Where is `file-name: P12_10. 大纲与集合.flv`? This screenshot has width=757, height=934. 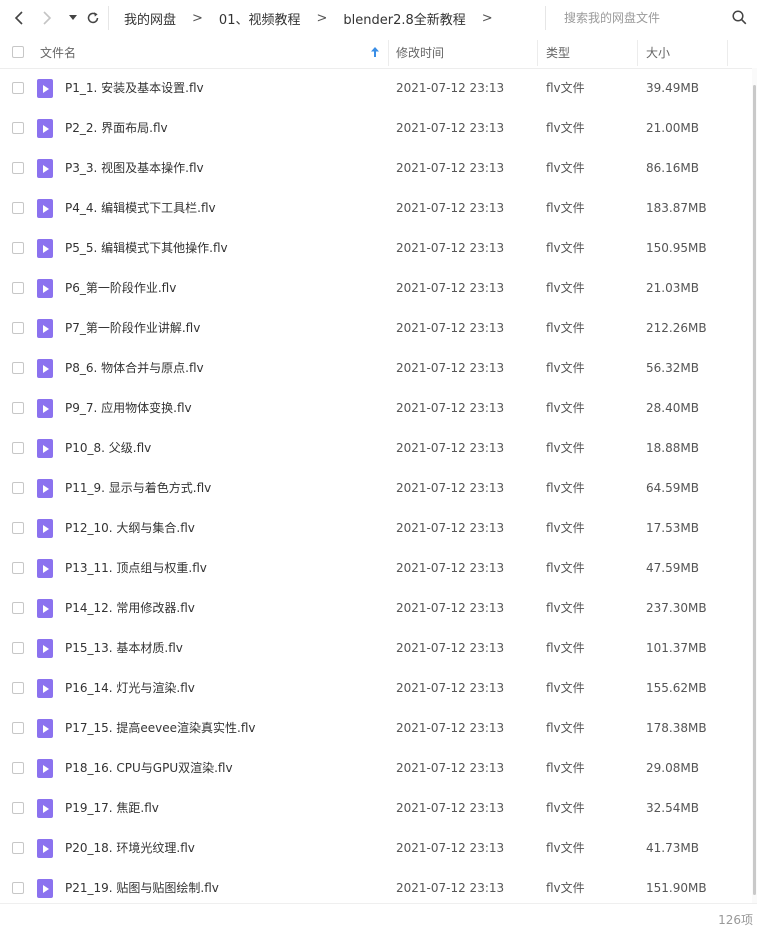
file-name: P12_10. 大纲与集合.flv is located at coordinates (130, 528).